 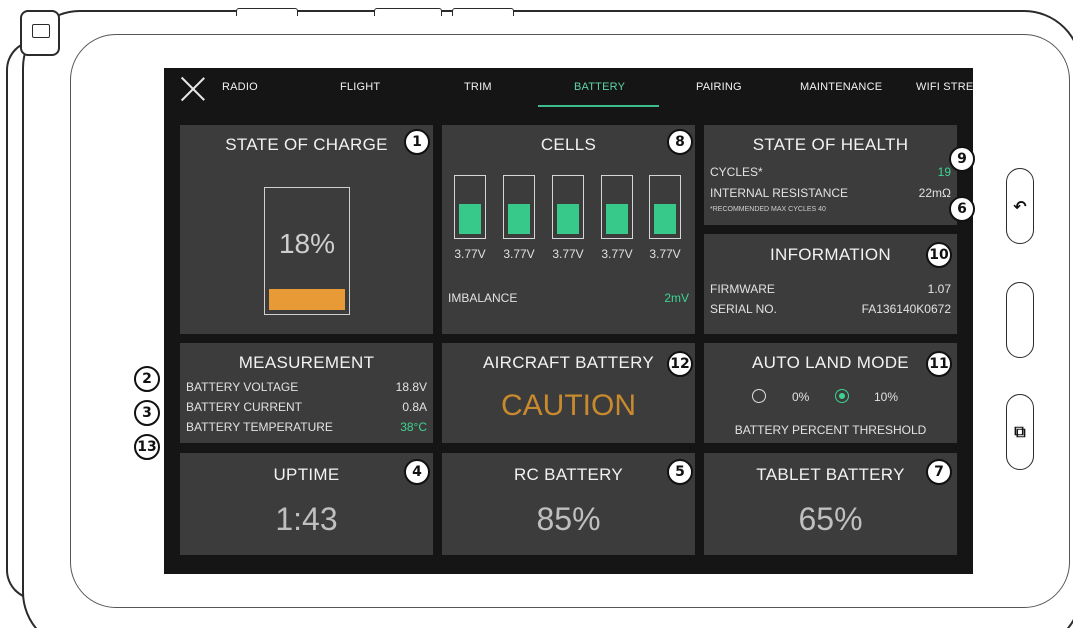 What do you see at coordinates (1020, 320) in the screenshot?
I see `home-button` at bounding box center [1020, 320].